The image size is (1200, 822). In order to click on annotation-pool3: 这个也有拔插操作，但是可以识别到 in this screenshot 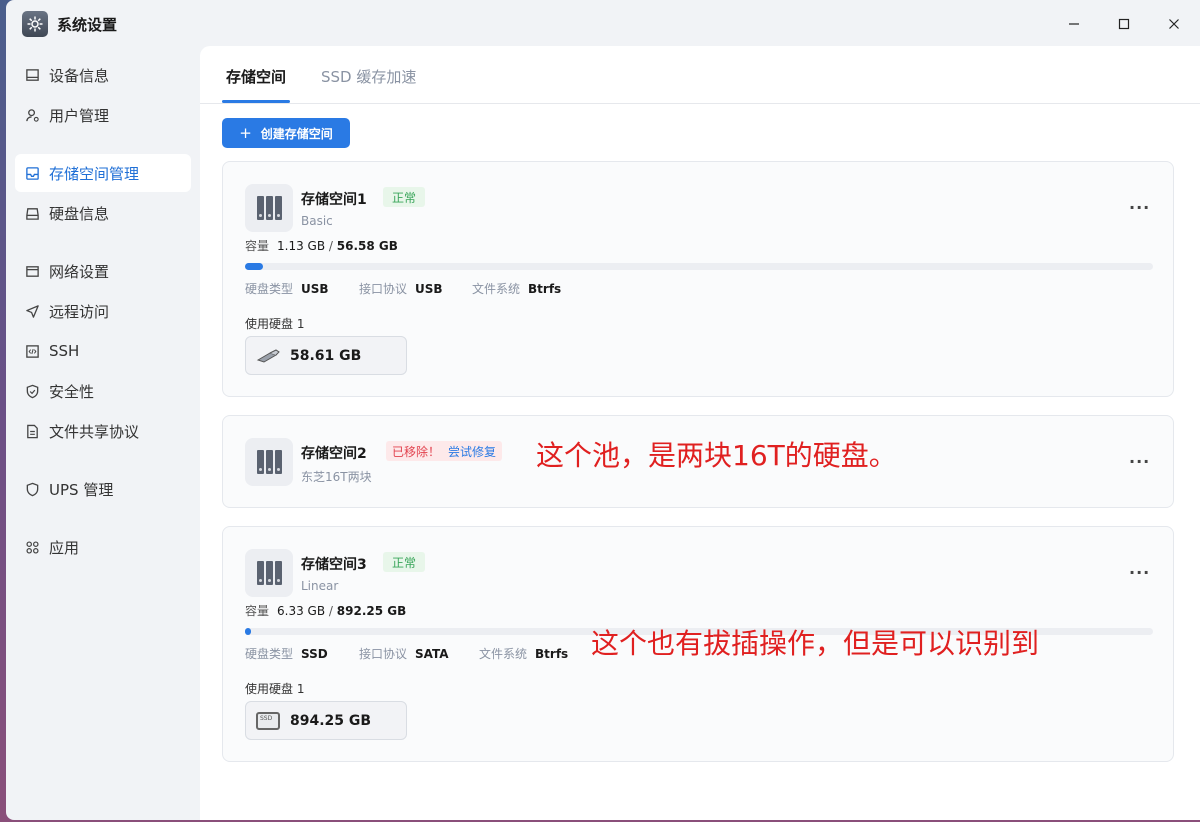, I will do `click(815, 643)`.